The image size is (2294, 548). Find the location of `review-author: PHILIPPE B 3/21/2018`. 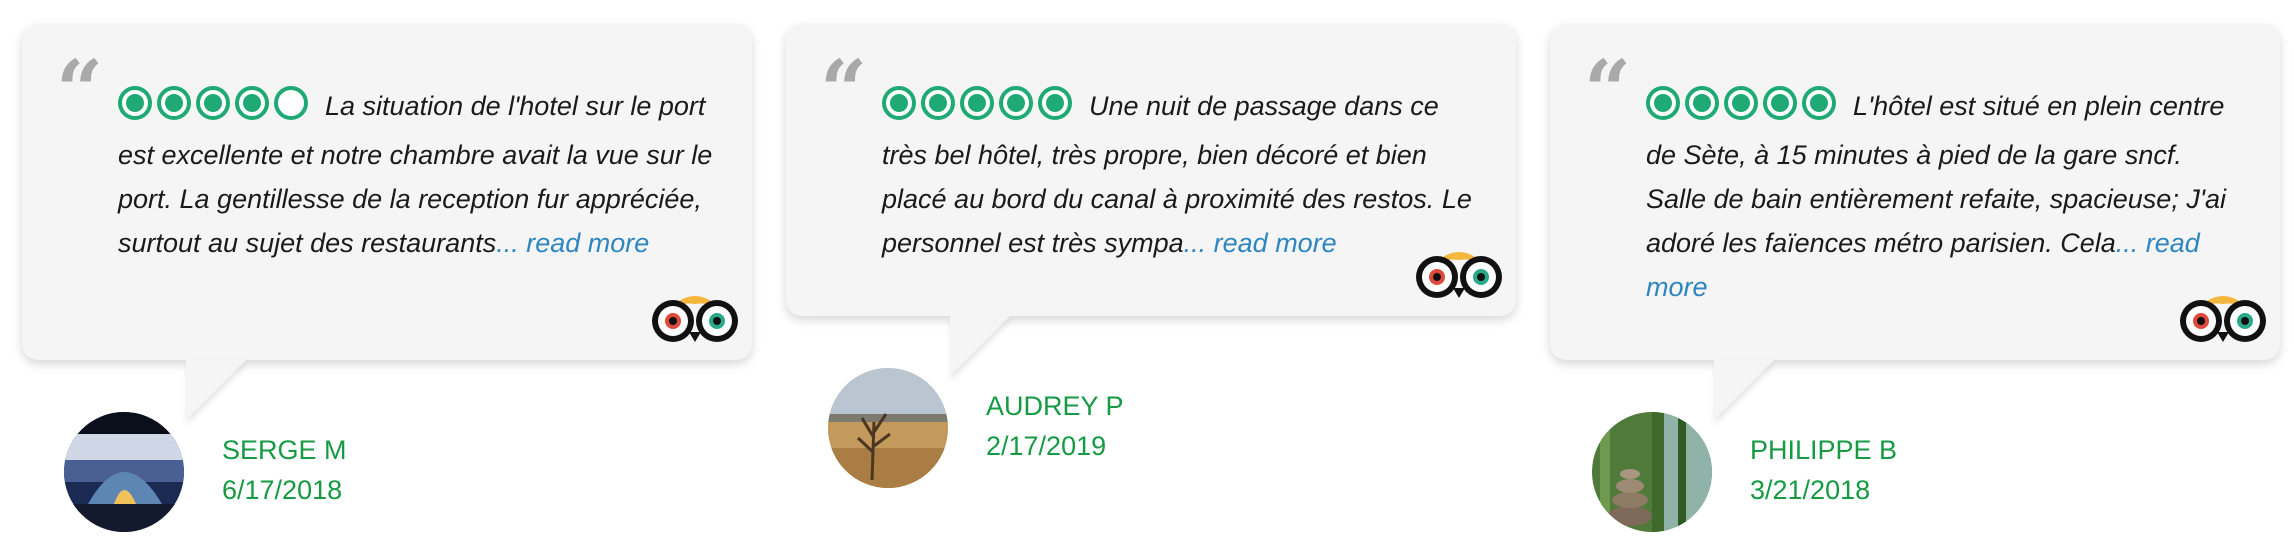

review-author: PHILIPPE B 3/21/2018 is located at coordinates (1823, 470).